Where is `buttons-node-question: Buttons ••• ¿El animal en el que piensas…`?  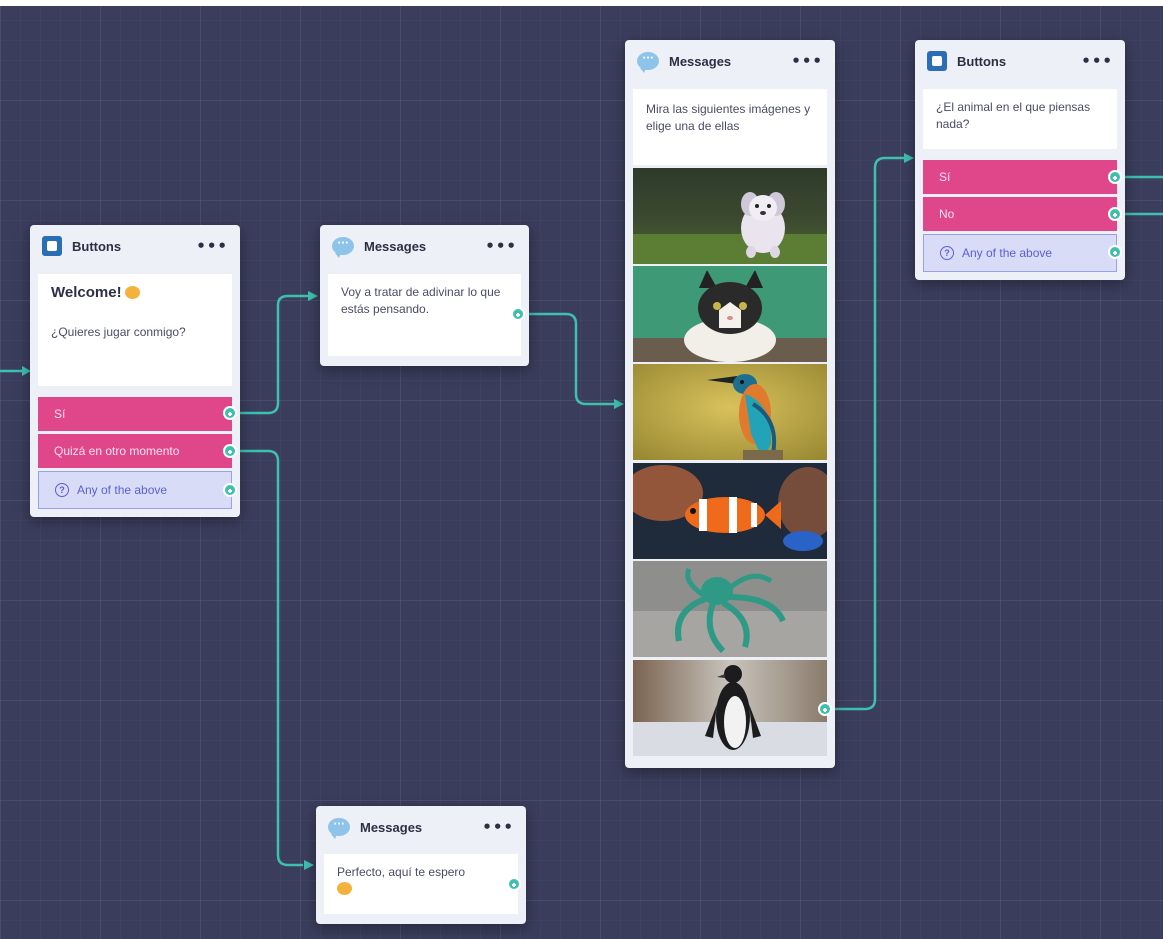
buttons-node-question: Buttons ••• ¿El animal en el que piensas… is located at coordinates (1020, 160).